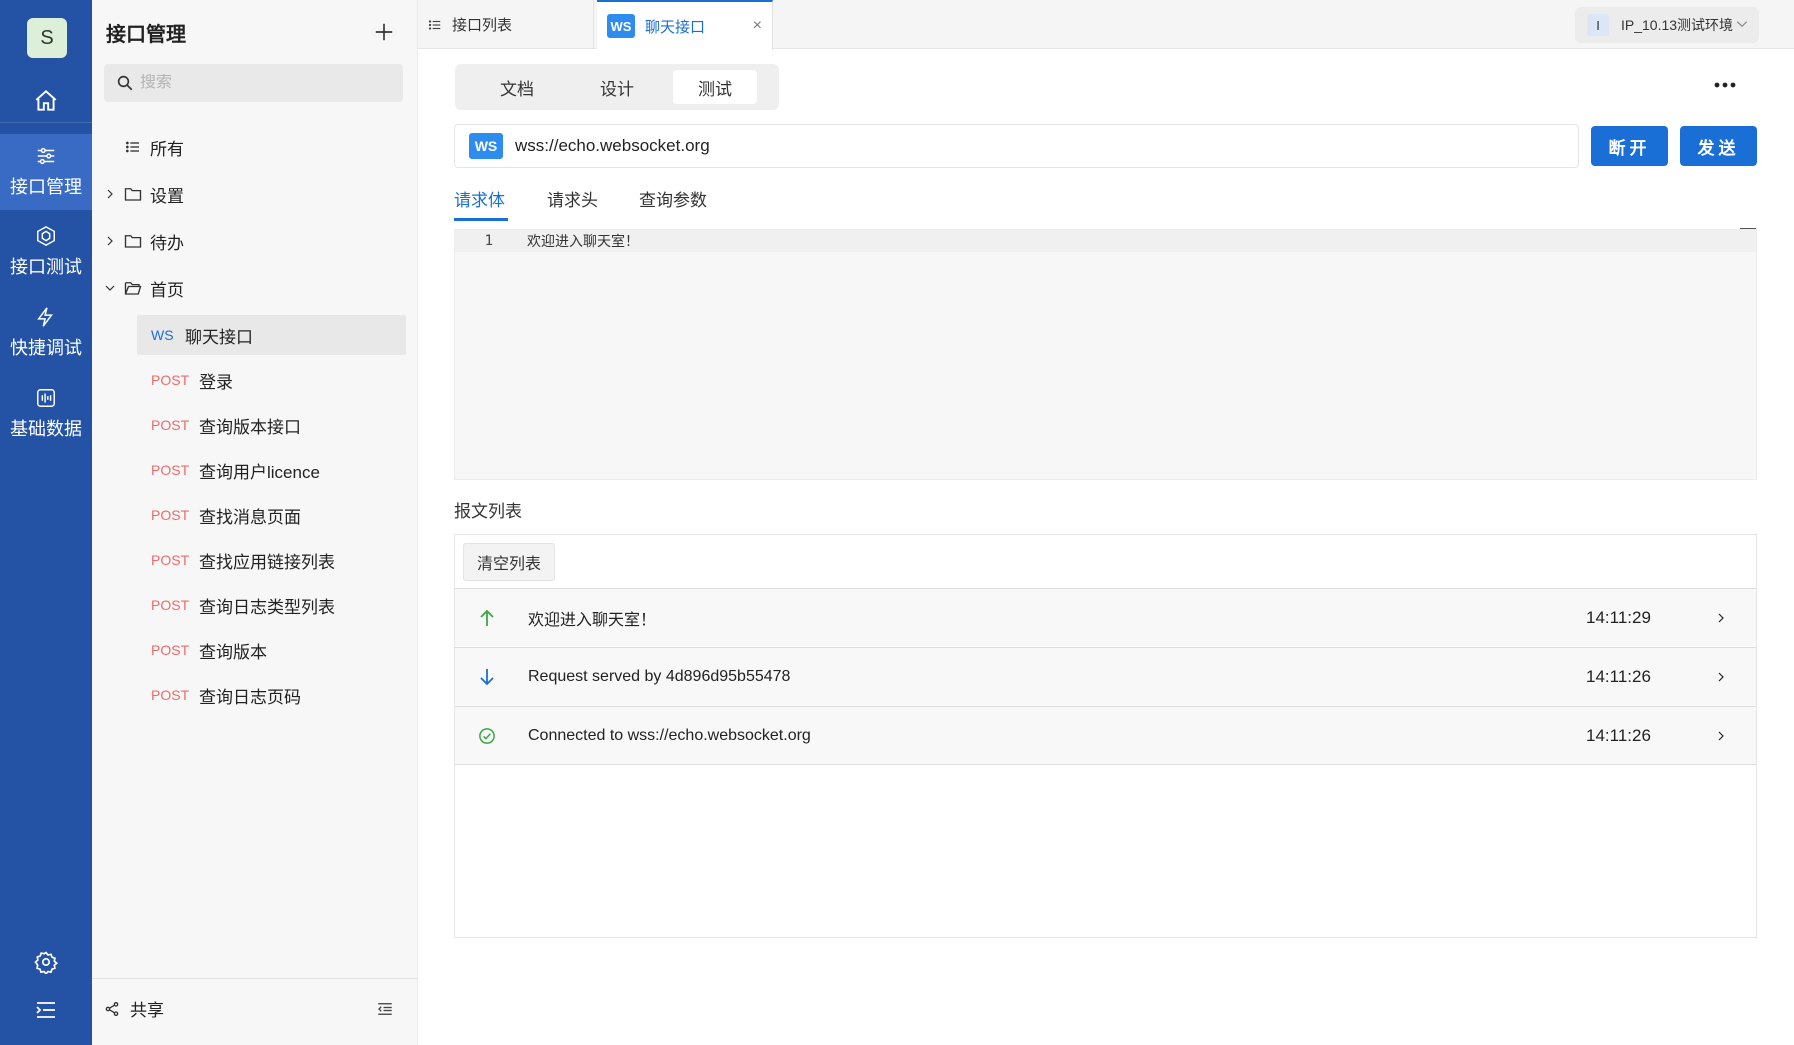  What do you see at coordinates (46, 187) in the screenshot?
I see `rail-nav-label: 接口管理` at bounding box center [46, 187].